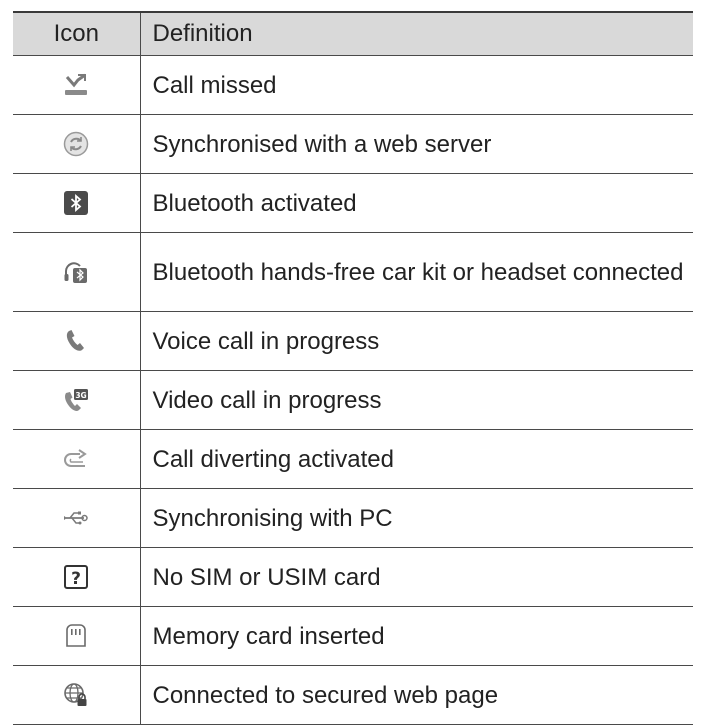 The image size is (708, 725). I want to click on memory-card-icon, so click(76, 636).